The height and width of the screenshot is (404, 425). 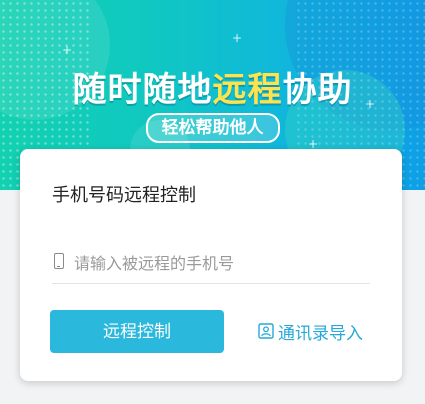 I want to click on card-title: 手机号码远程控制, so click(x=124, y=195).